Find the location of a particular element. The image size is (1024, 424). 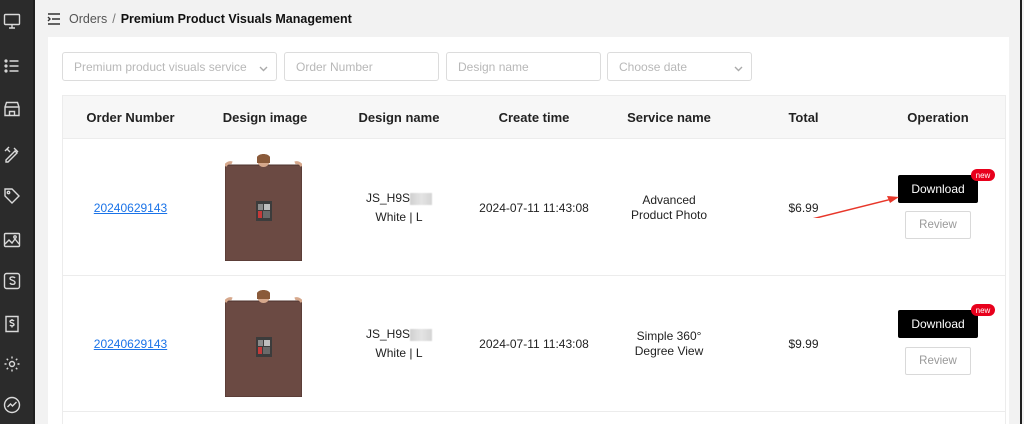

sidebar is located at coordinates (16, 212).